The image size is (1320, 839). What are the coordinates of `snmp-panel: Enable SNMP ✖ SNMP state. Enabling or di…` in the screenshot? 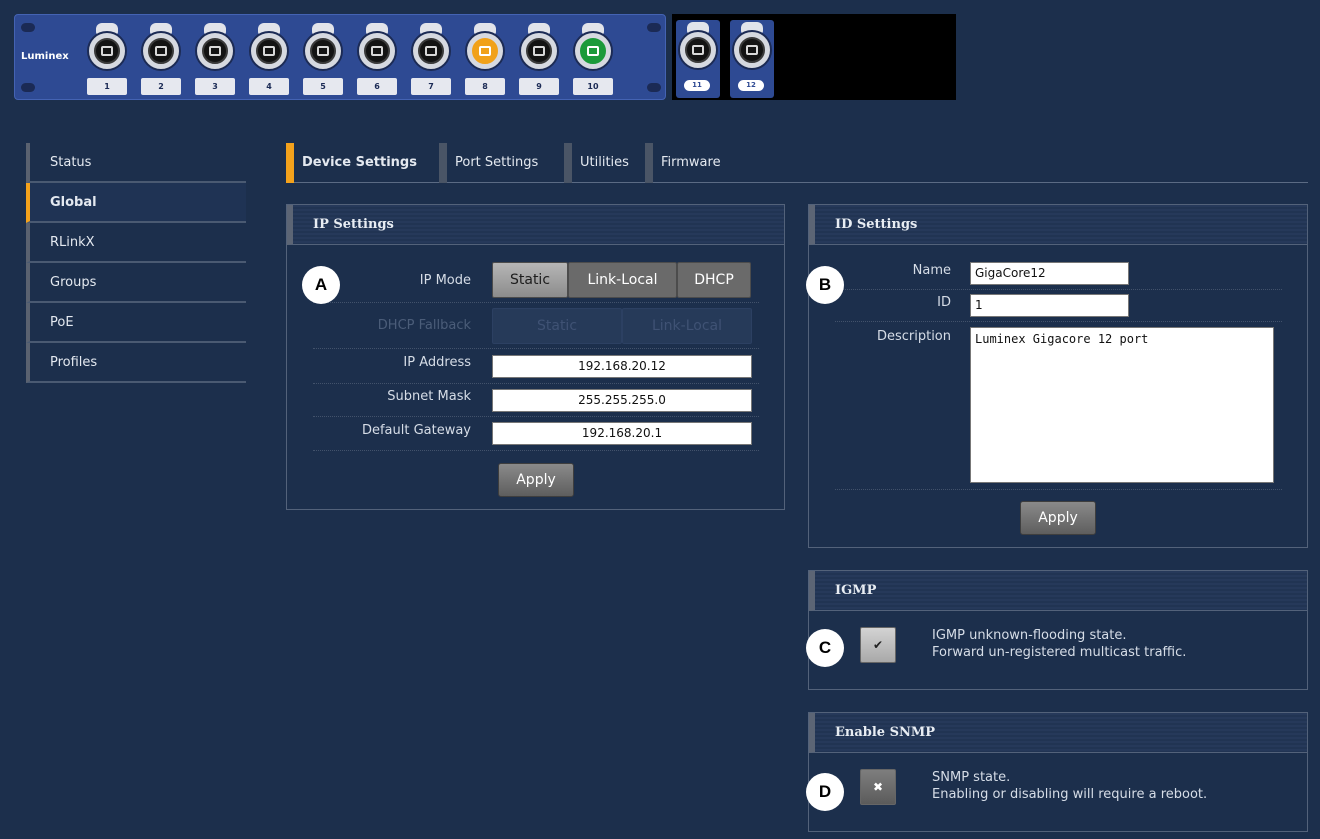 It's located at (1058, 772).